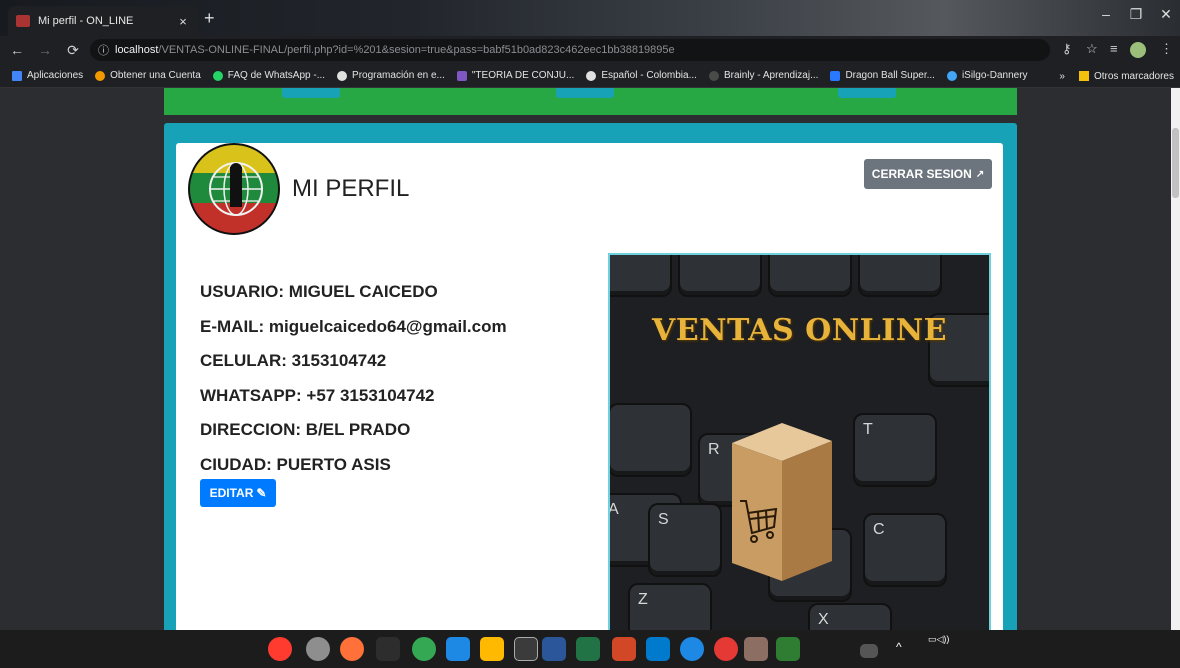 The width and height of the screenshot is (1180, 668). I want to click on user-field: USUARIO: MIGUEL CAICEDO, so click(319, 291).